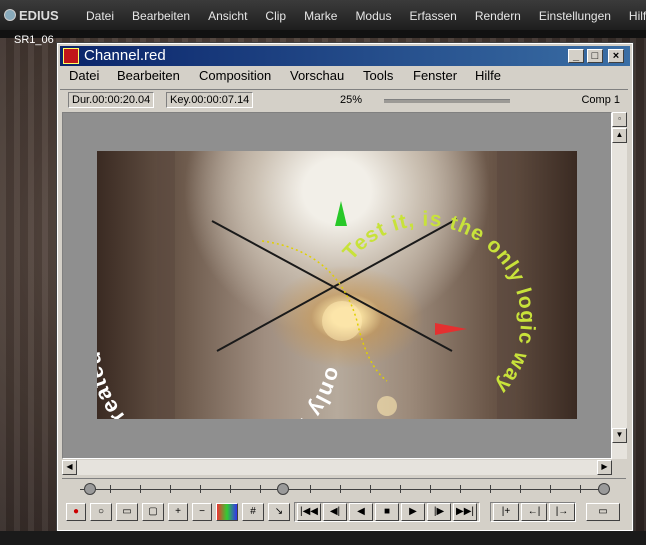 Image resolution: width=646 pixels, height=545 pixels. What do you see at coordinates (34, 40) in the screenshot?
I see `clip-label: SR1_06` at bounding box center [34, 40].